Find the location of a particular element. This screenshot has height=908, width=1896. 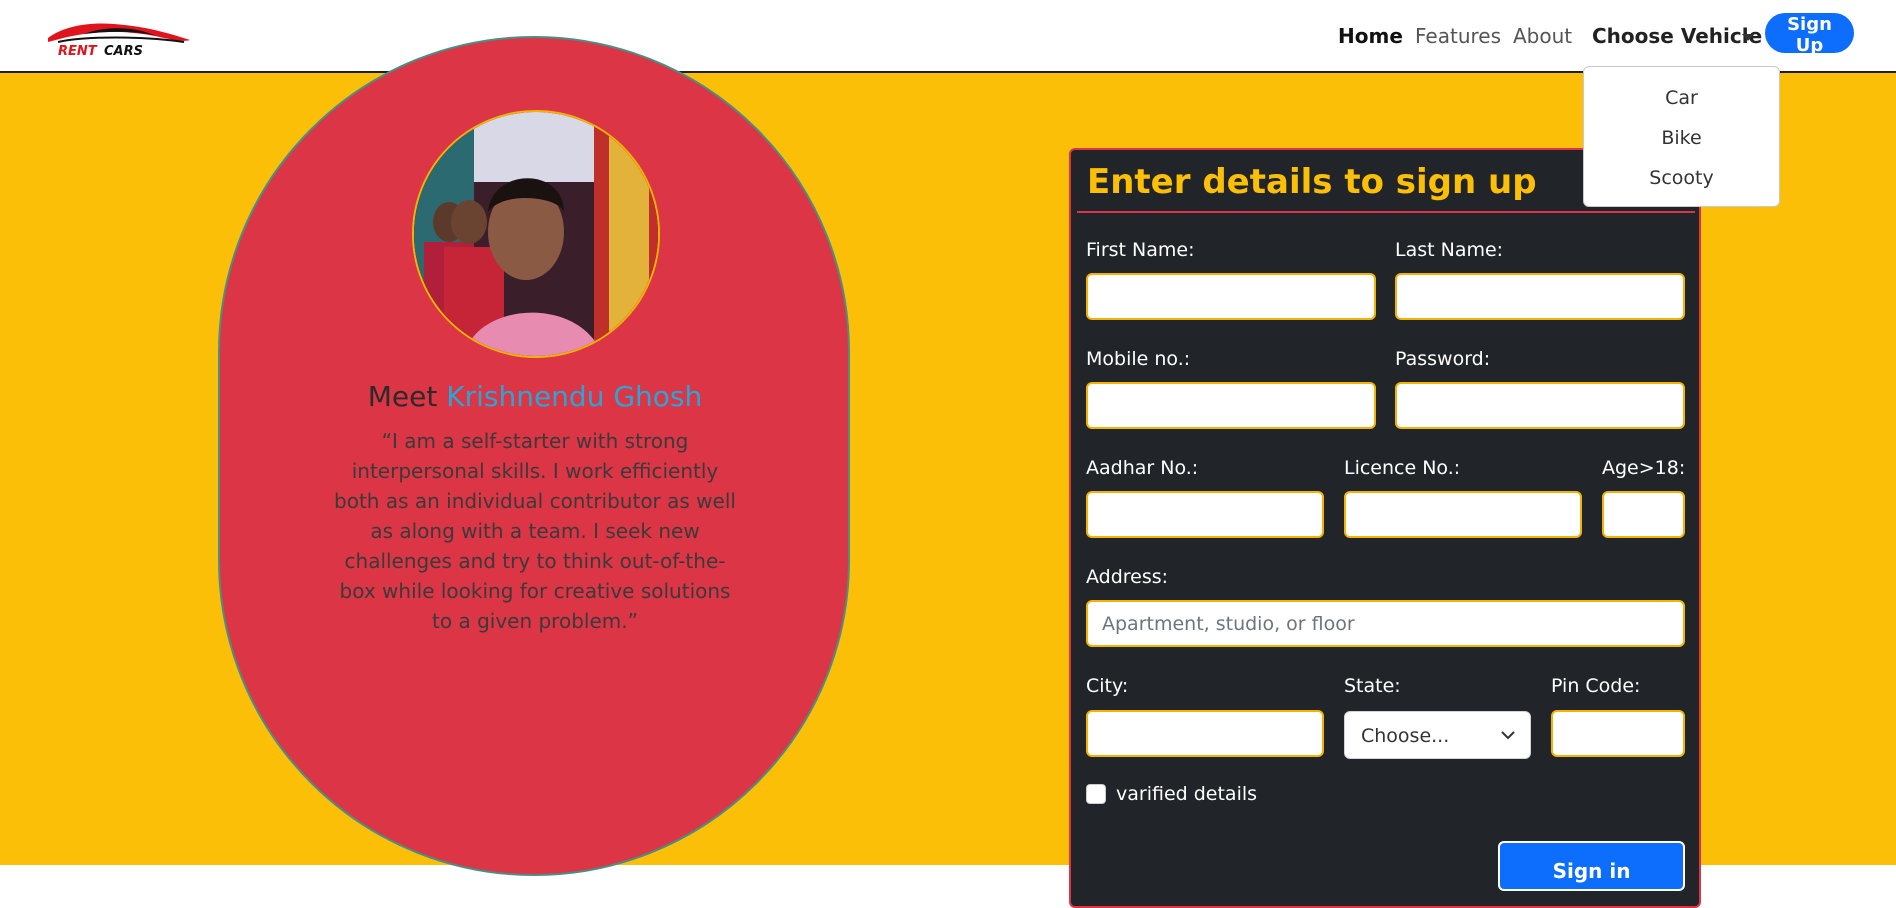

mobile-label: Mobile no.: is located at coordinates (1138, 359).